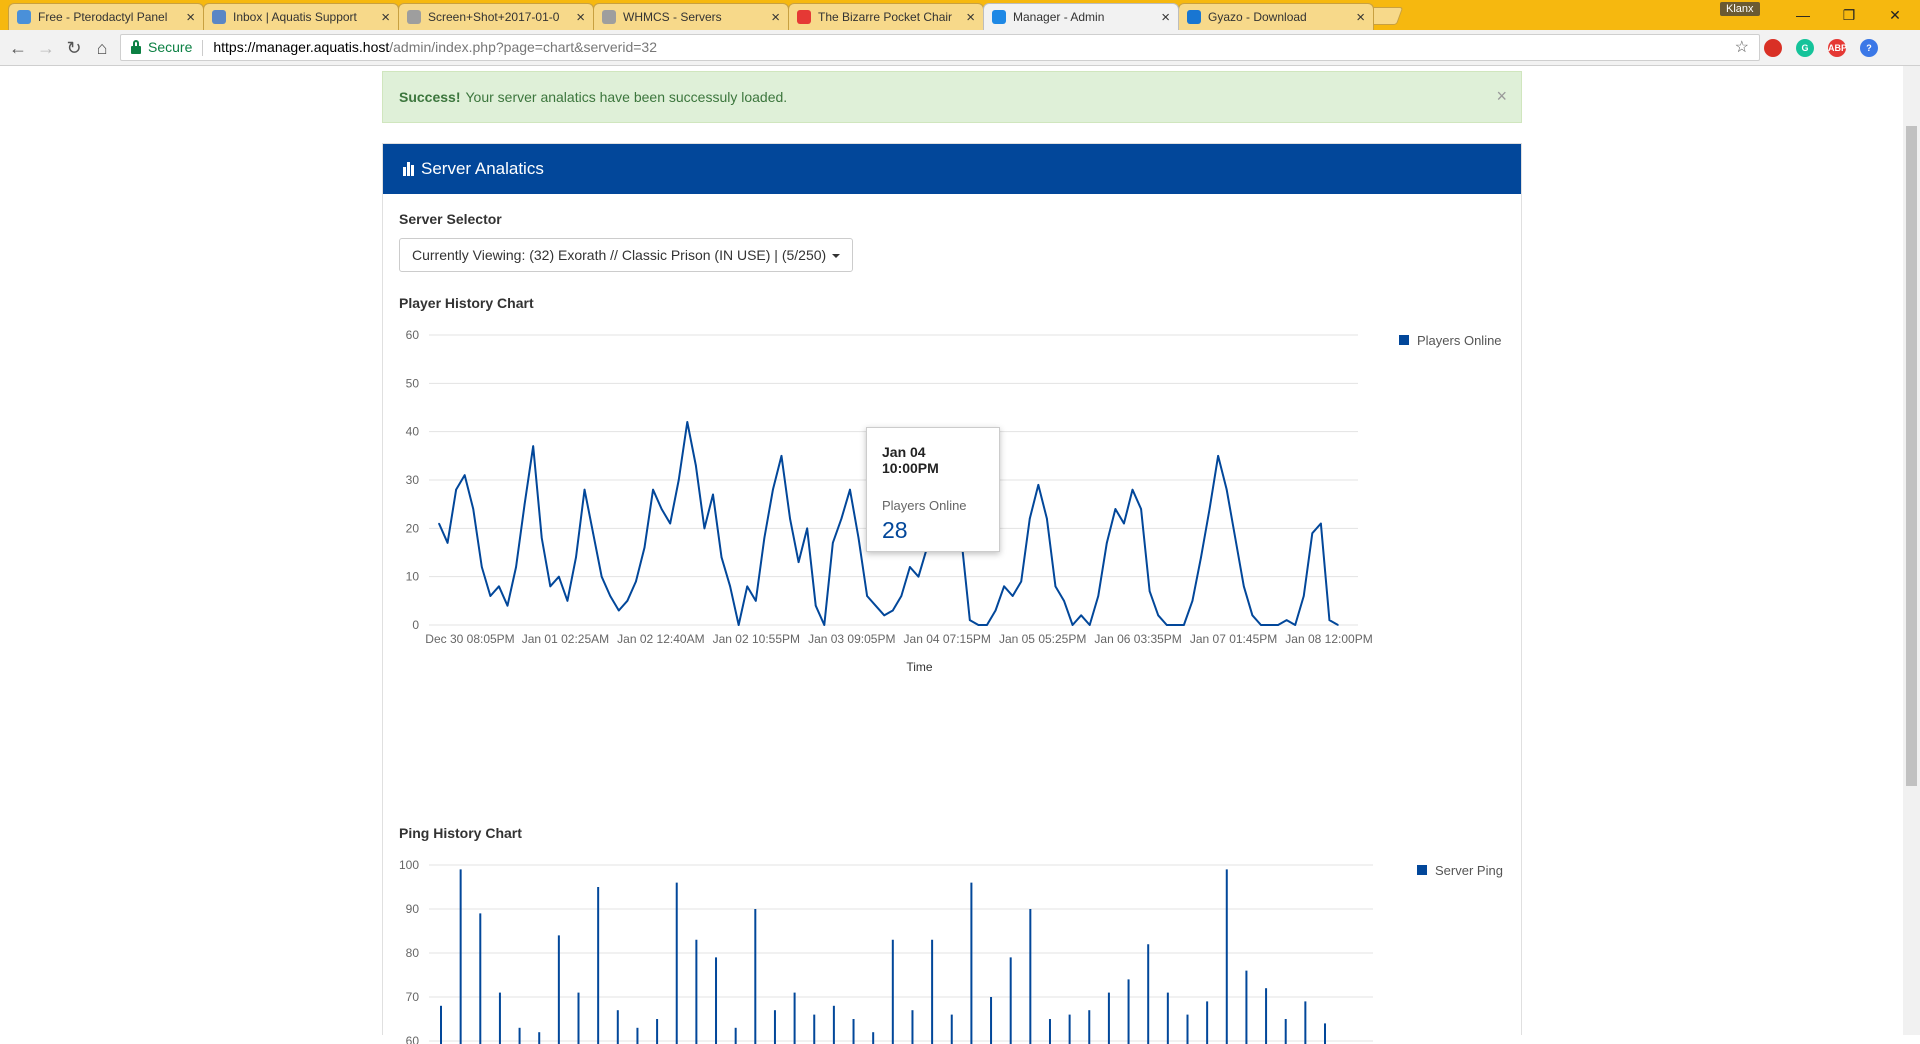  I want to click on minimize-icon: —, so click(1803, 15).